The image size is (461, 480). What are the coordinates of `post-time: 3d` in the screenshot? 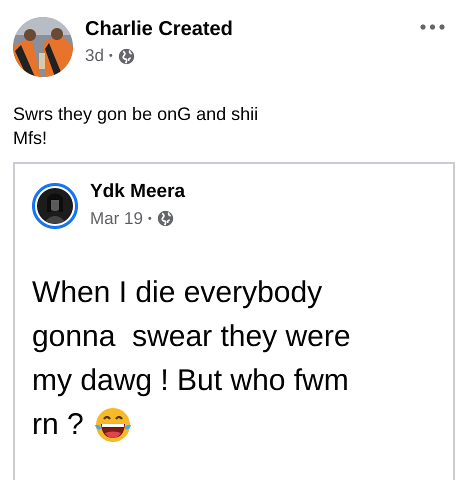 It's located at (94, 56).